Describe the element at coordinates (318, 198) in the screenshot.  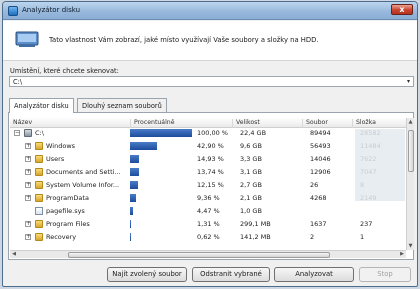
I see `row-files: 4268` at that location.